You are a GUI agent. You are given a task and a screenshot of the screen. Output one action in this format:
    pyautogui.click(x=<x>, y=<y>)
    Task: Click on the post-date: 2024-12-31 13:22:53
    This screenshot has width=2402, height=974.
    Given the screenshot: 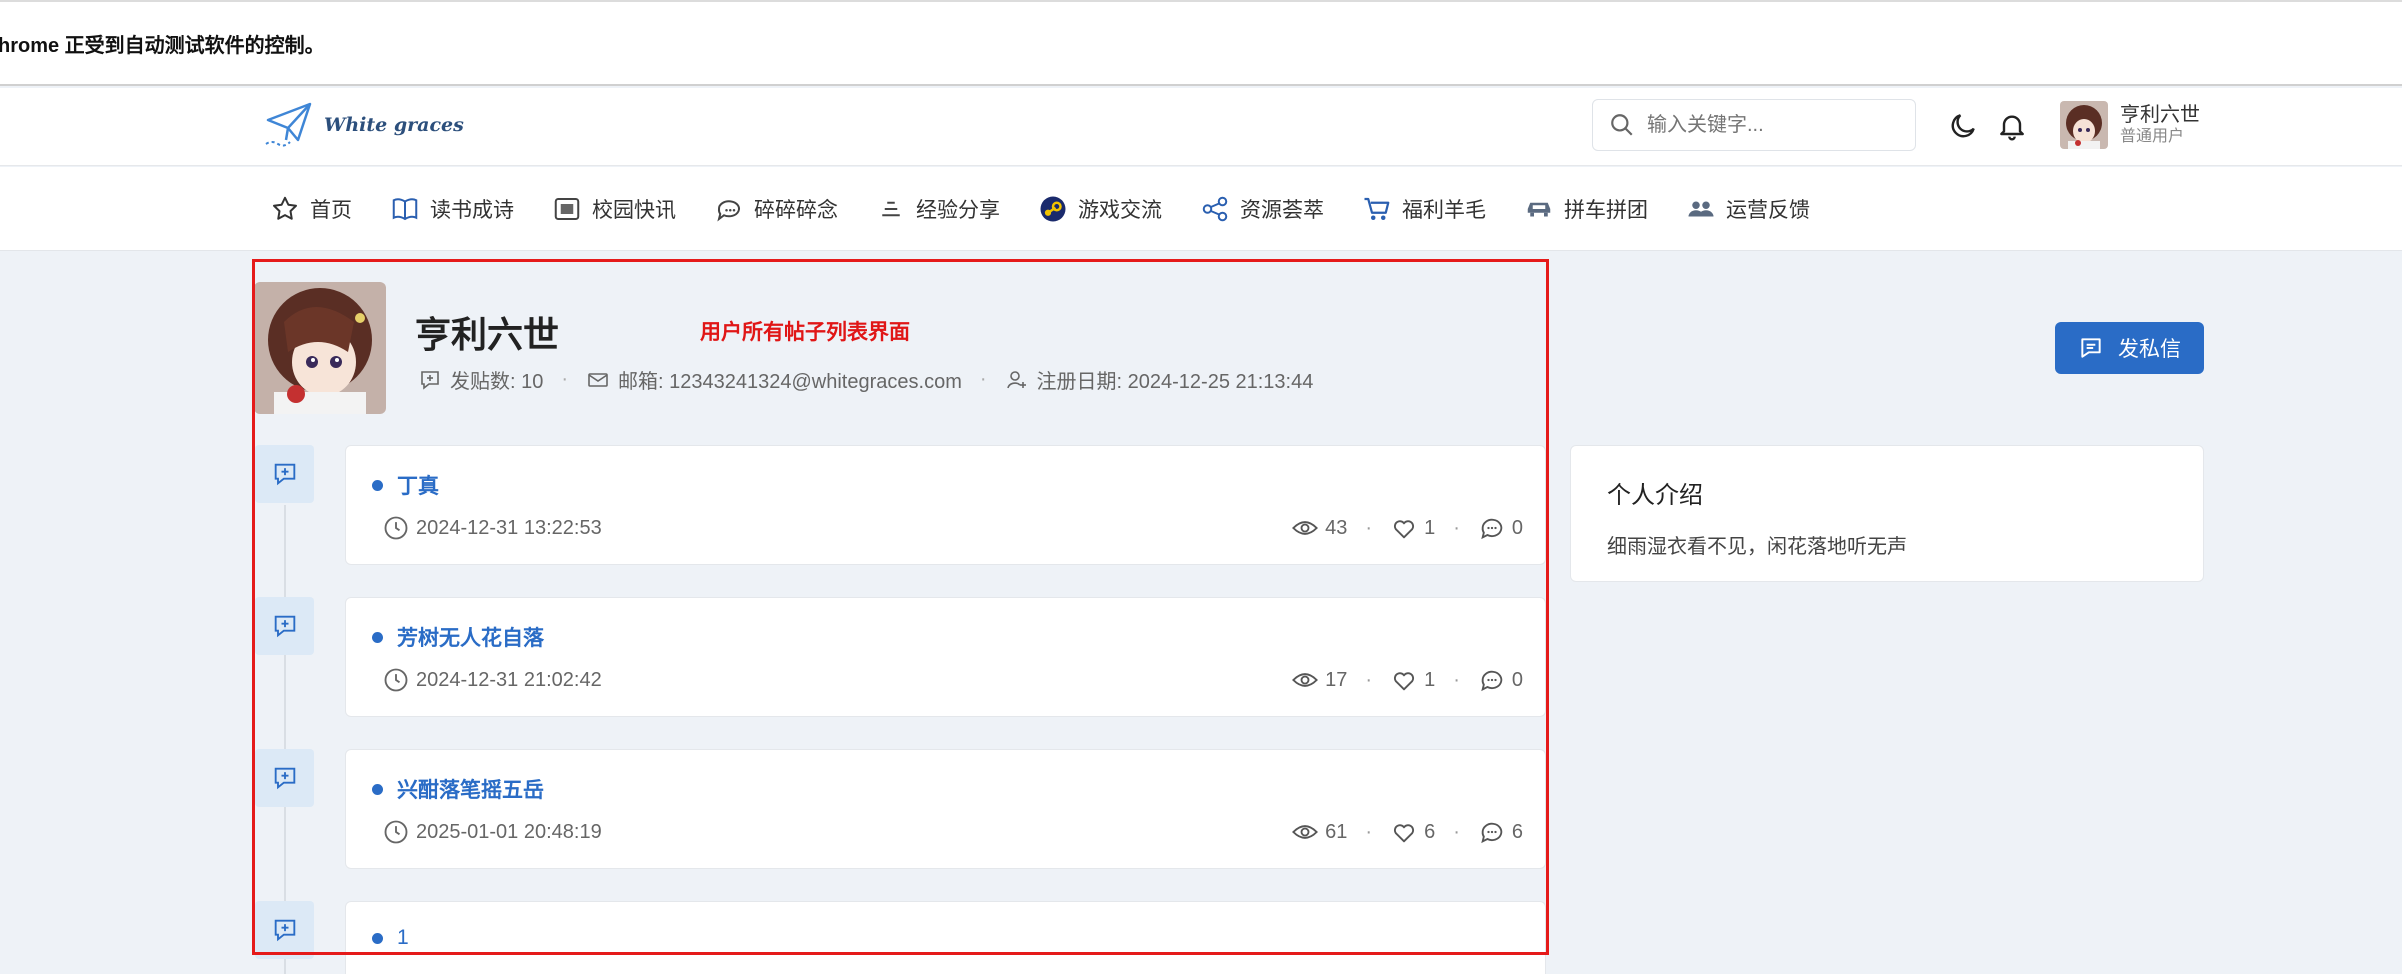 What is the action you would take?
    pyautogui.click(x=509, y=527)
    